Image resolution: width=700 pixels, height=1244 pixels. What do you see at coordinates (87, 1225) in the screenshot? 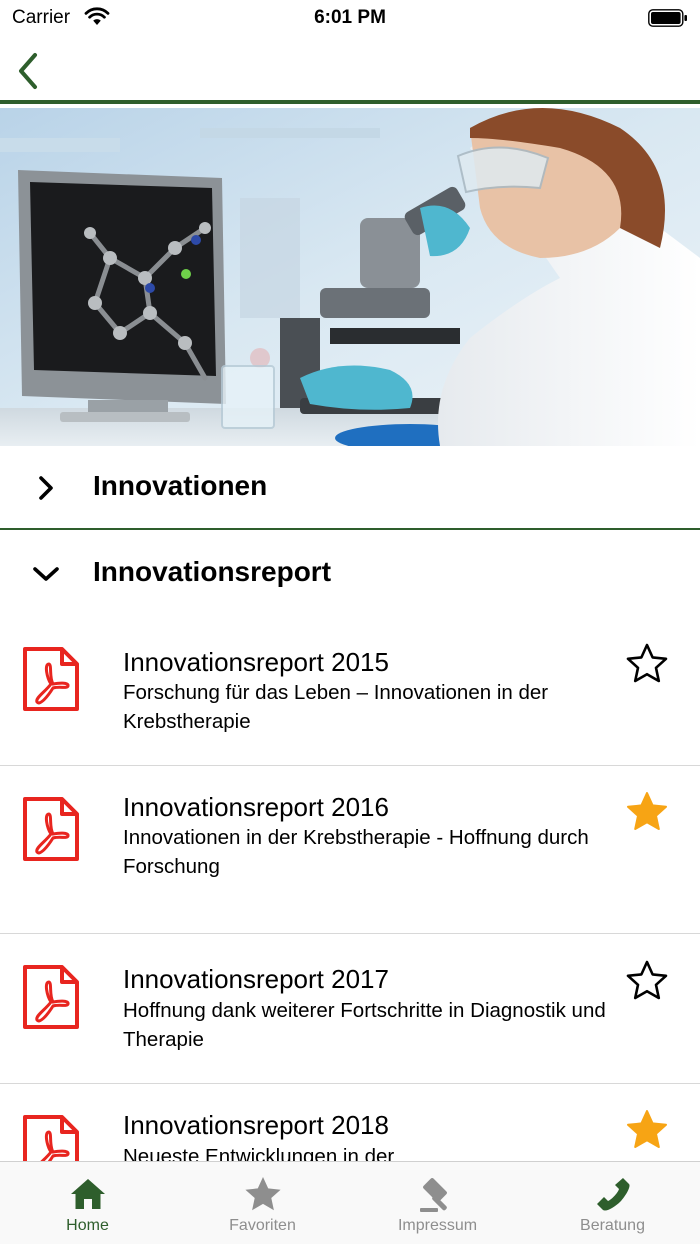
I see `tab-label: Home` at bounding box center [87, 1225].